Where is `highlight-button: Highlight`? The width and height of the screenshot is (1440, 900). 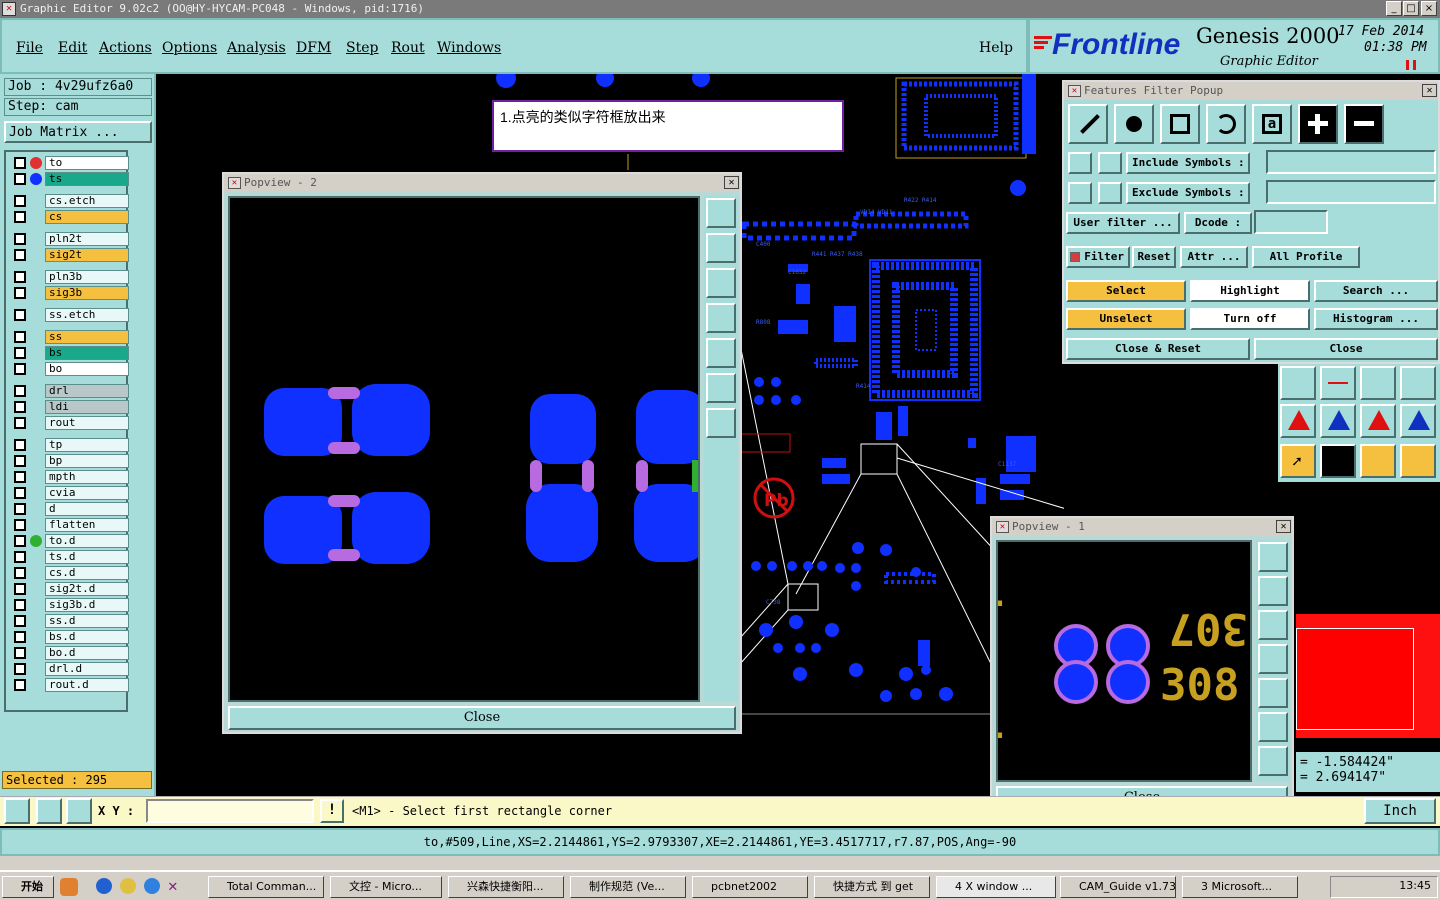
highlight-button: Highlight is located at coordinates (1250, 291).